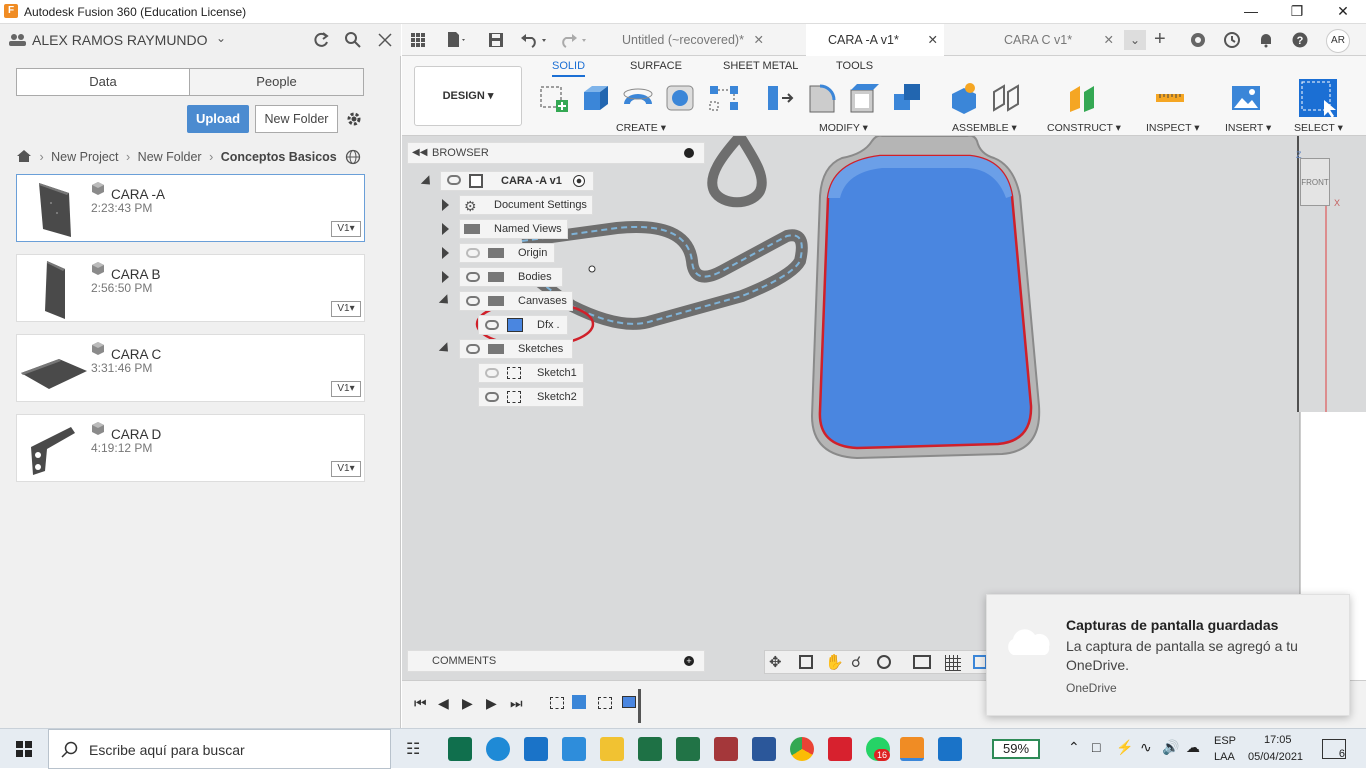 Image resolution: width=1366 pixels, height=769 pixels. Describe the element at coordinates (980, 662) in the screenshot. I see `viewports-icon` at that location.